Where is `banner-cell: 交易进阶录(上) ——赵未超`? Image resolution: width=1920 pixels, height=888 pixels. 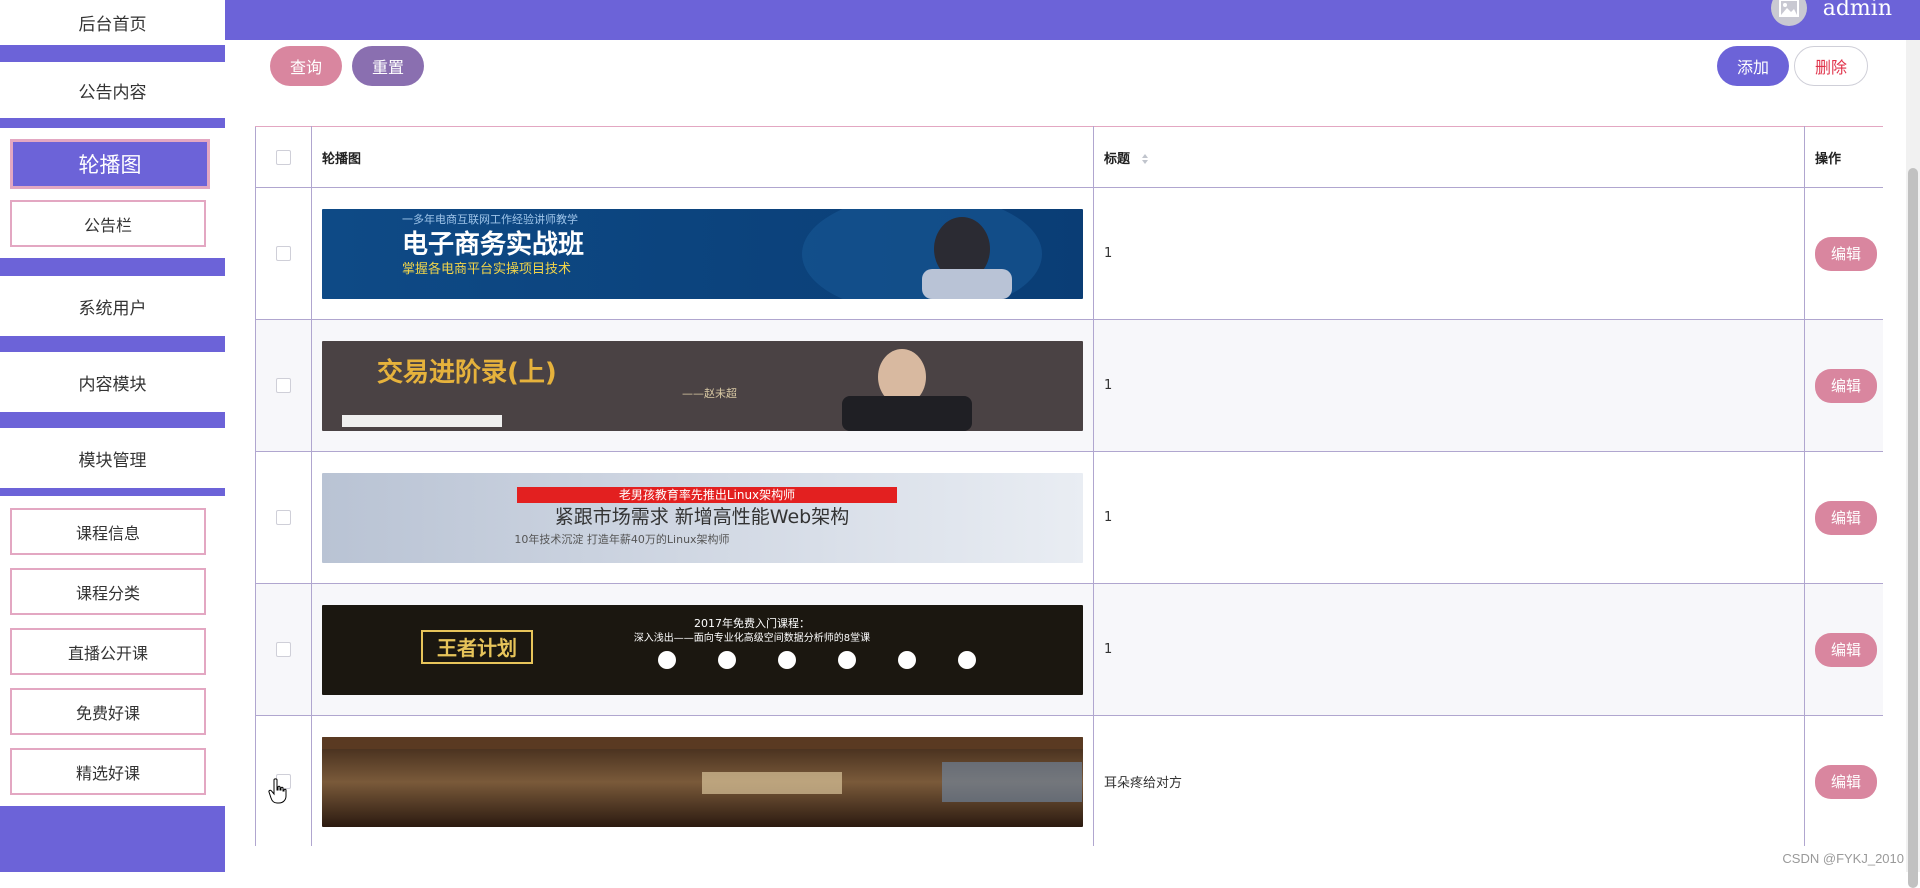 banner-cell: 交易进阶录(上) ——赵未超 is located at coordinates (702, 385).